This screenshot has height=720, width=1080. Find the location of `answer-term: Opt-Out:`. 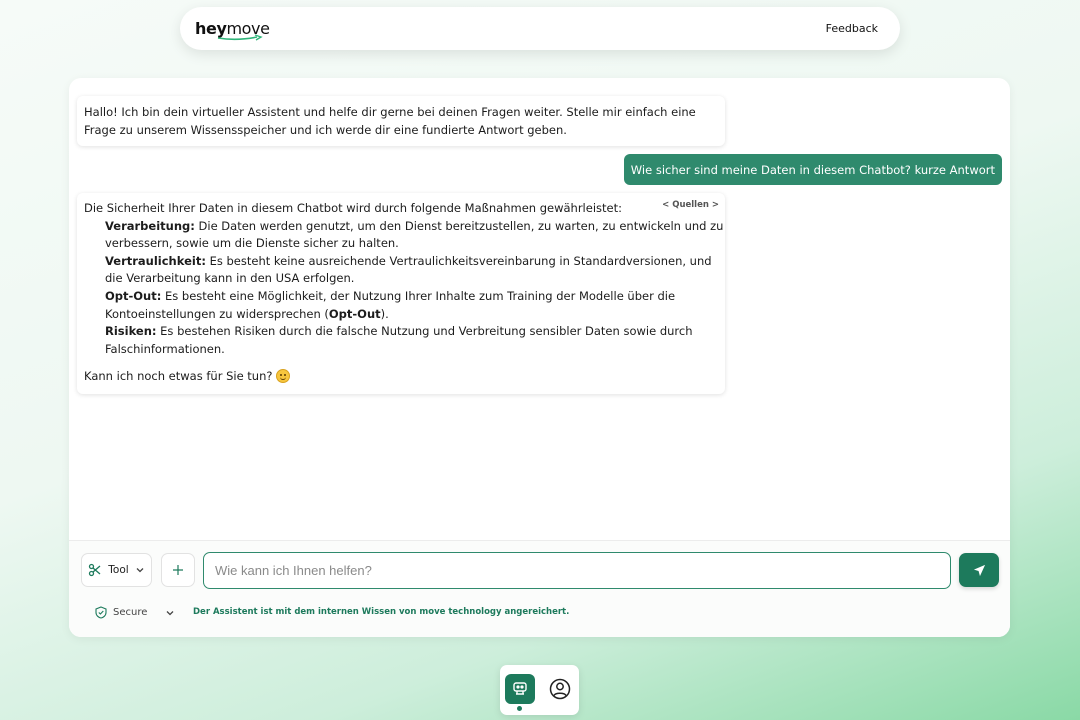

answer-term: Opt-Out: is located at coordinates (133, 295).